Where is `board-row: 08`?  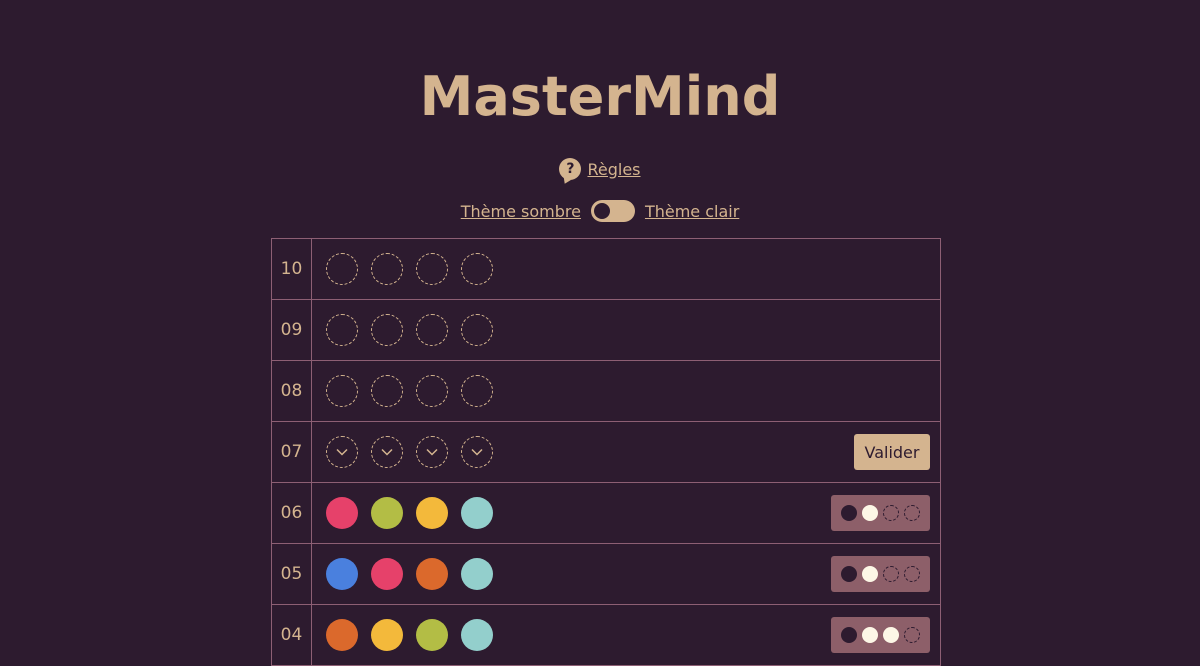 board-row: 08 is located at coordinates (606, 391).